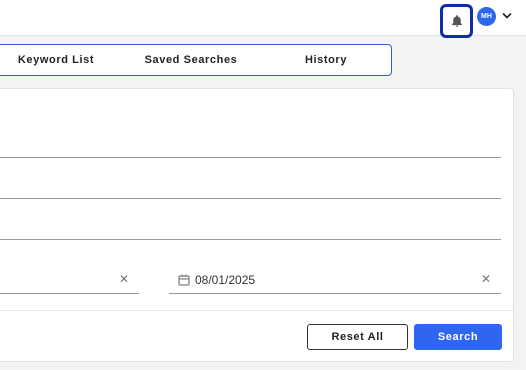 This screenshot has height=370, width=526. Describe the element at coordinates (191, 60) in the screenshot. I see `tab-saved-searches: Saved Searches` at that location.